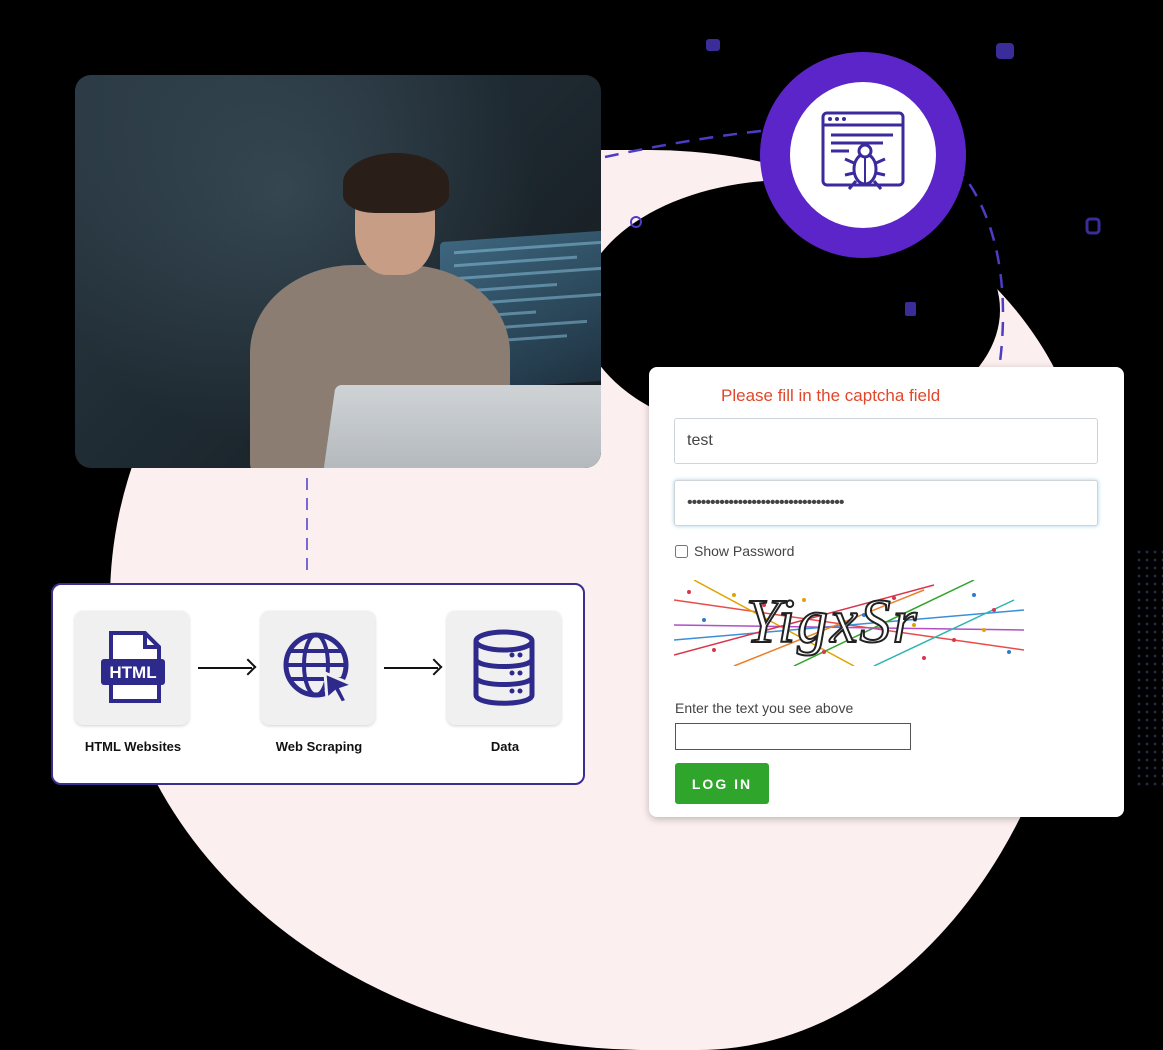 This screenshot has width=1163, height=1050. What do you see at coordinates (886, 441) in the screenshot?
I see `username-field` at bounding box center [886, 441].